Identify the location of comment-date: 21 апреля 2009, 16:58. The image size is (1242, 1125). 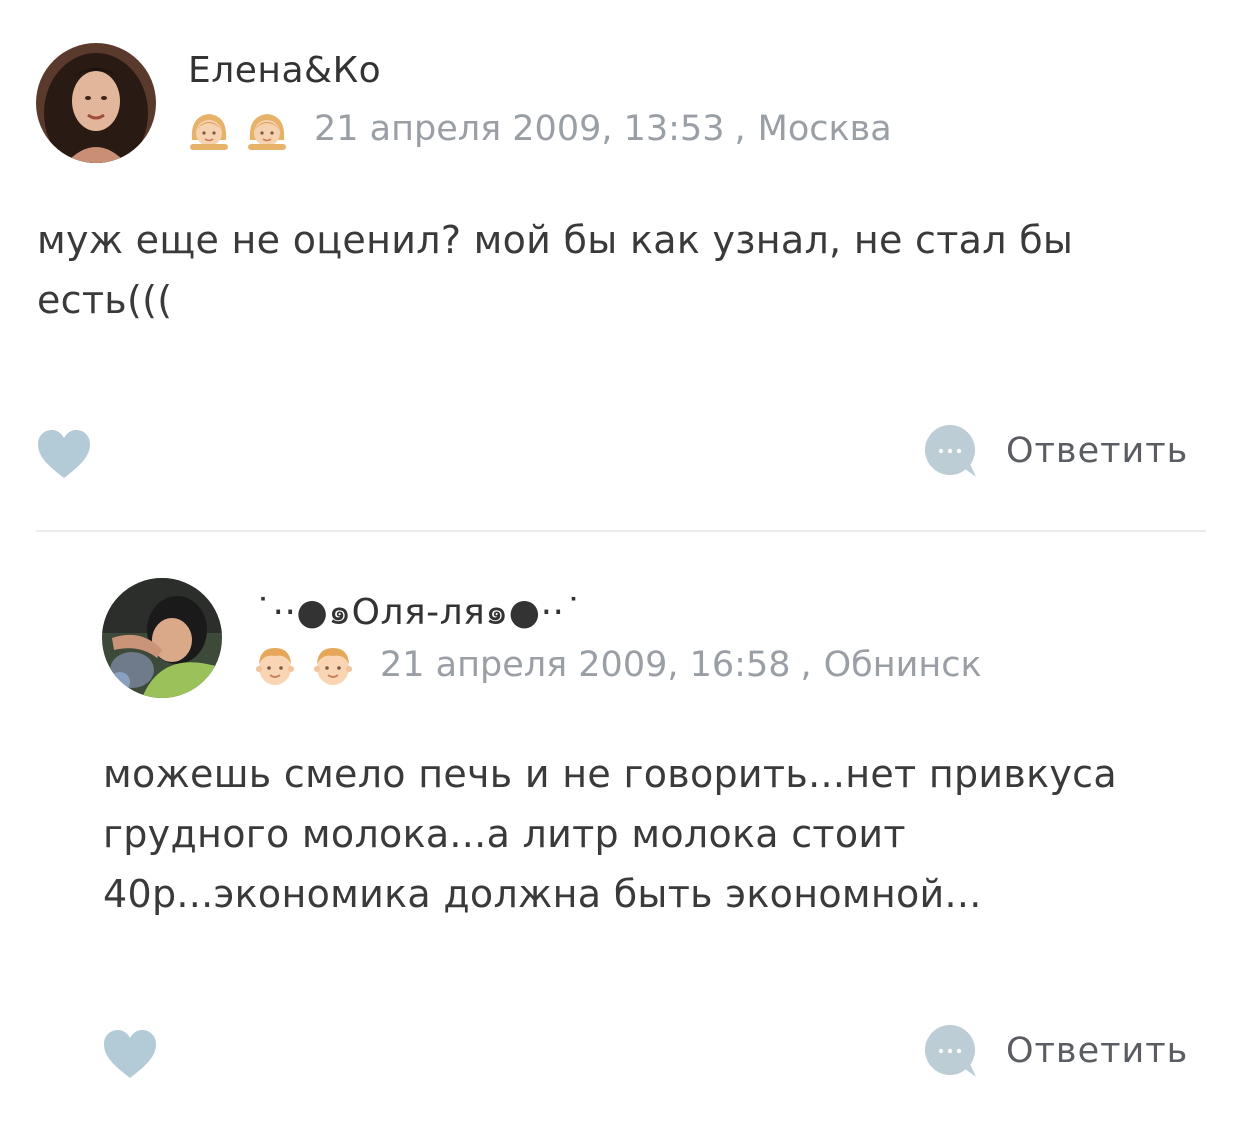
(585, 665).